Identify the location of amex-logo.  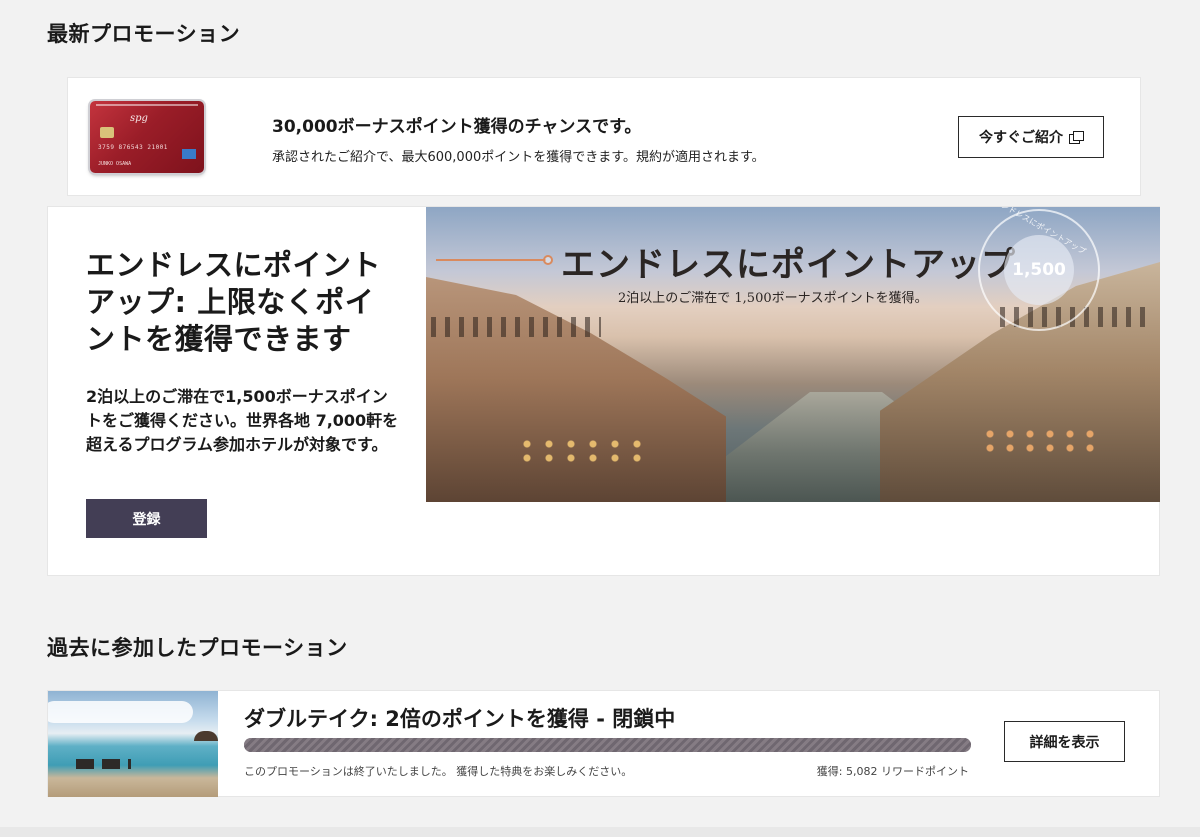
(189, 154).